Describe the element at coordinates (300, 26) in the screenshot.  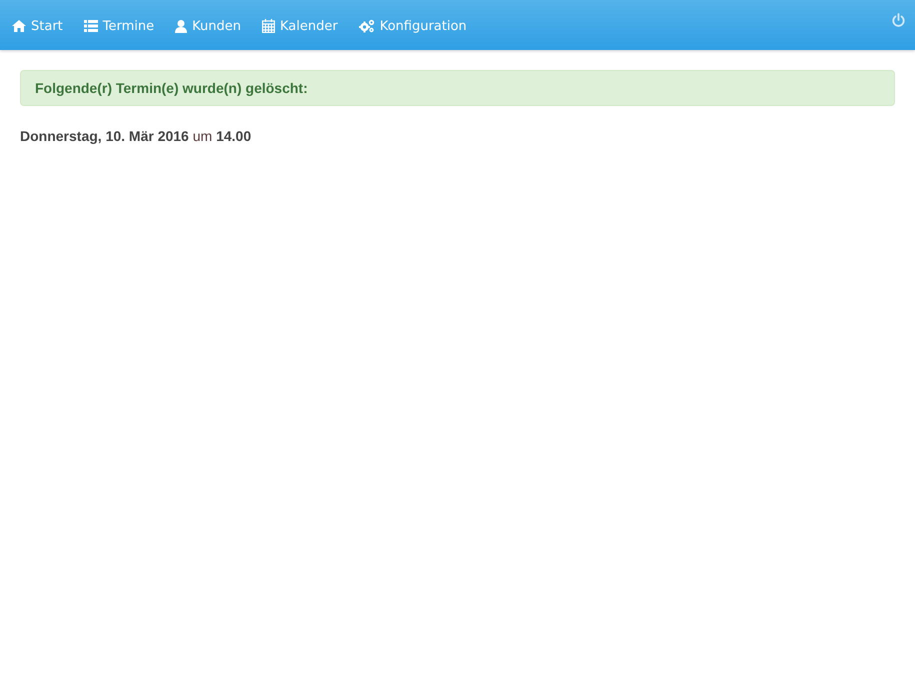
I see `nav-link: Kalender` at that location.